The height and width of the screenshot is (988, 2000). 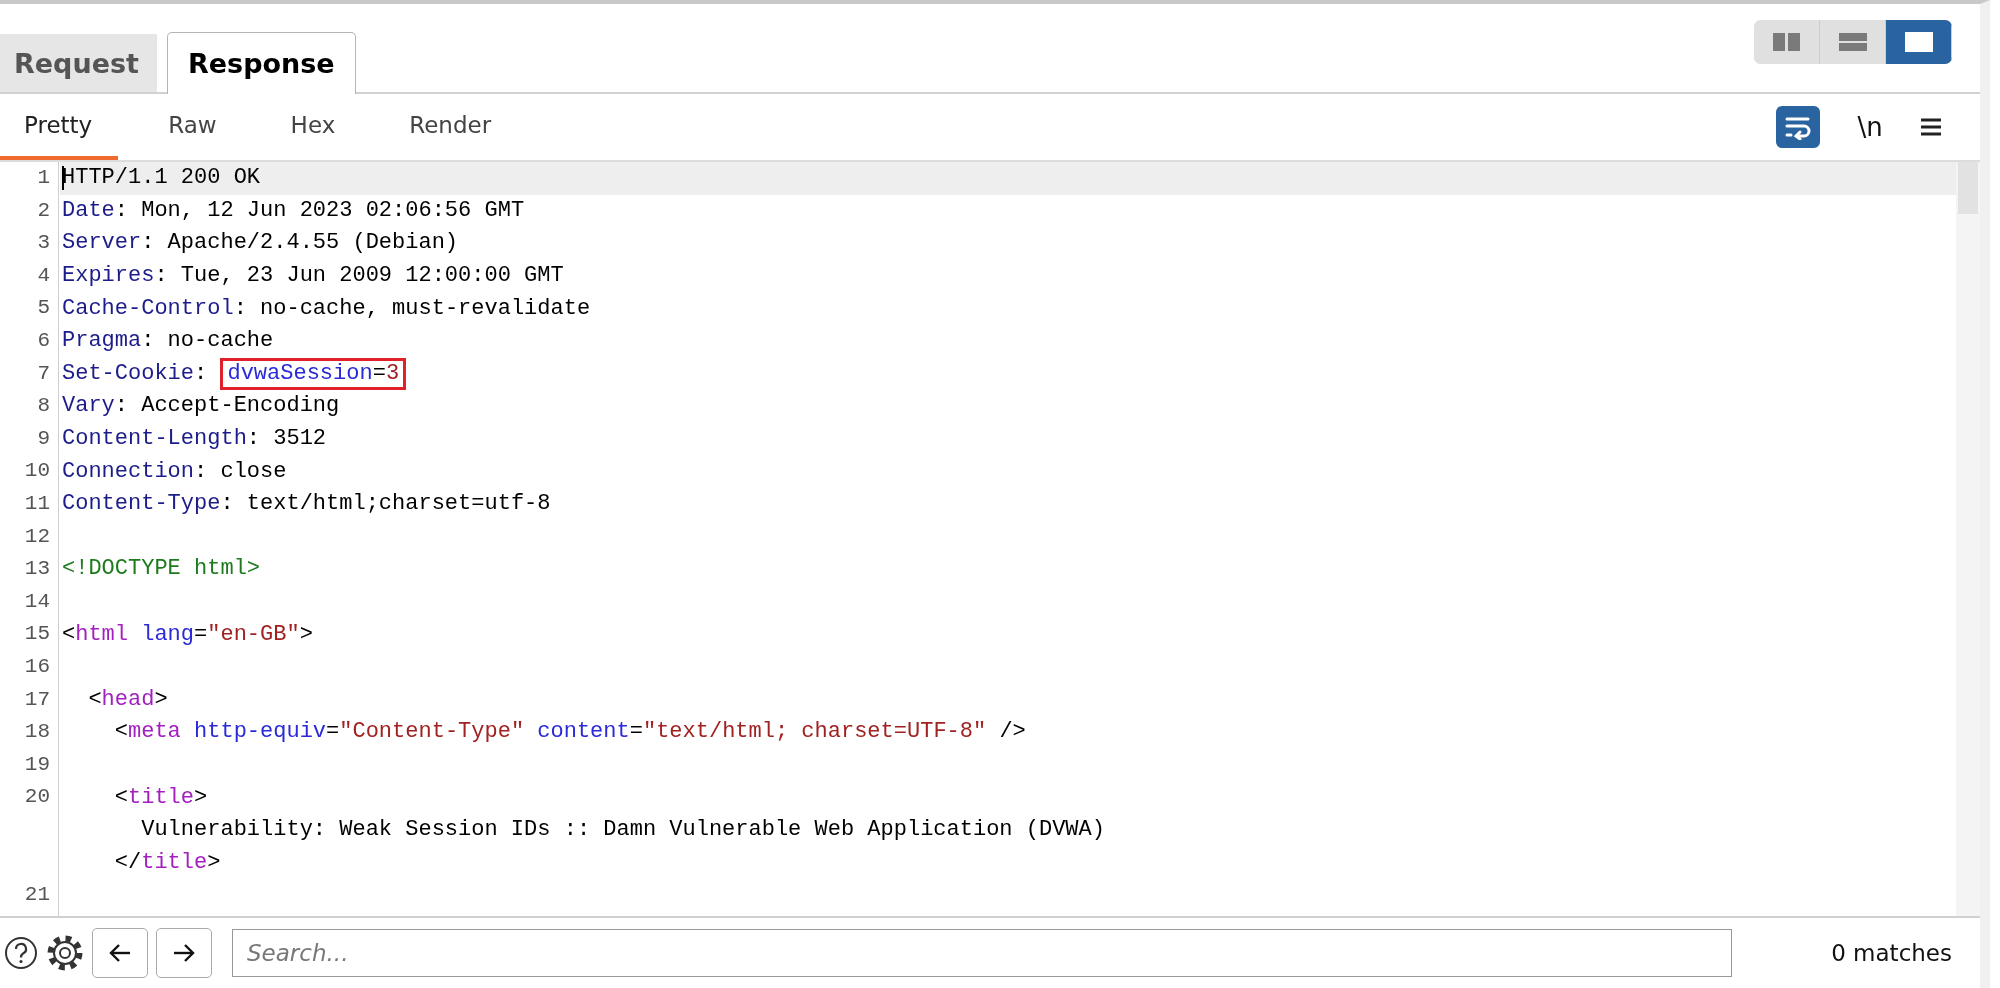 I want to click on match-count: 0 matches, so click(x=1892, y=953).